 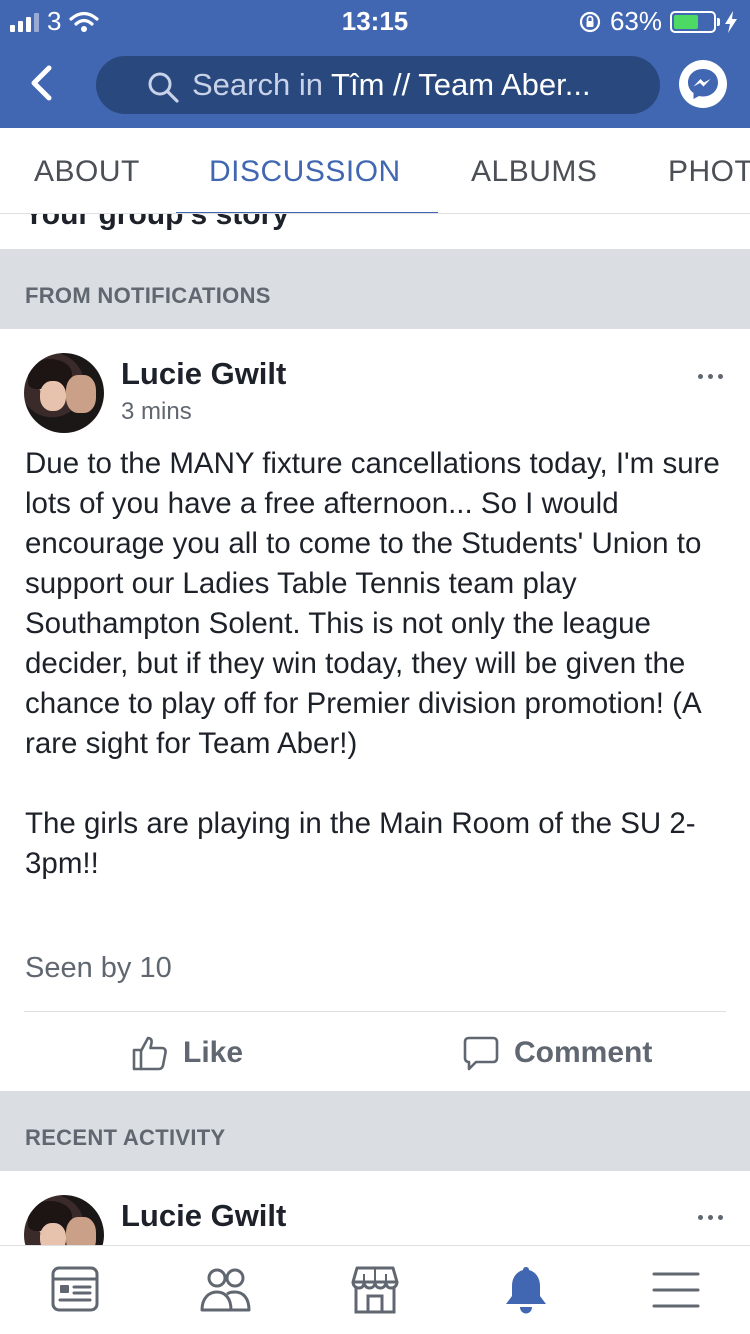 I want to click on nav-friends, so click(x=225, y=1290).